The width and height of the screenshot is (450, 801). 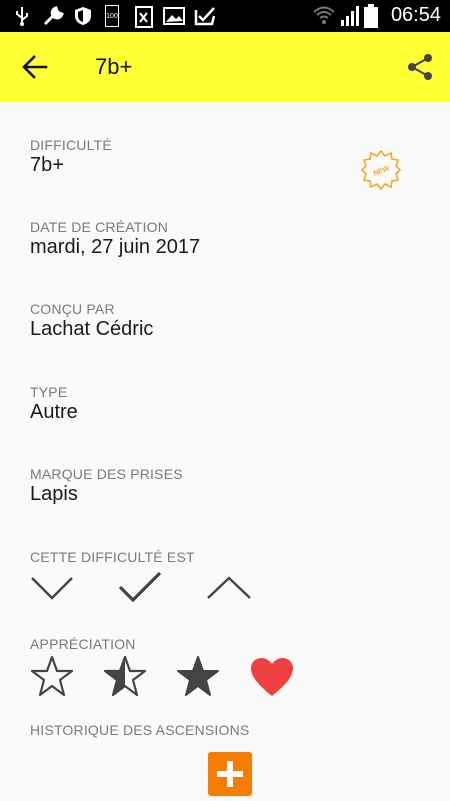 What do you see at coordinates (83, 16) in the screenshot?
I see `shield-icon` at bounding box center [83, 16].